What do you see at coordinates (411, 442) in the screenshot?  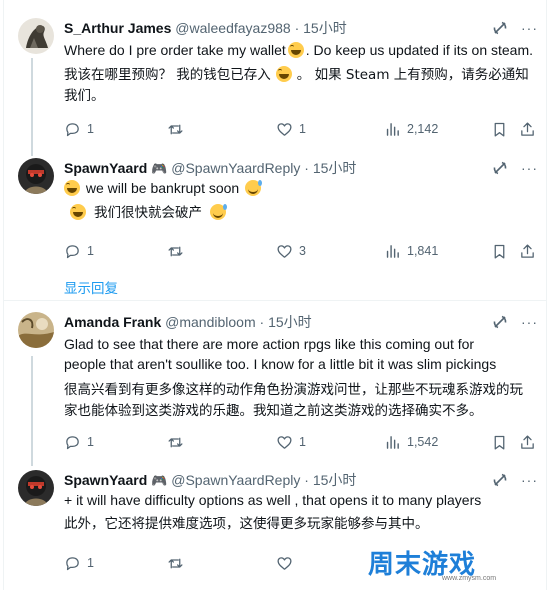 I see `views-button: 1,542` at bounding box center [411, 442].